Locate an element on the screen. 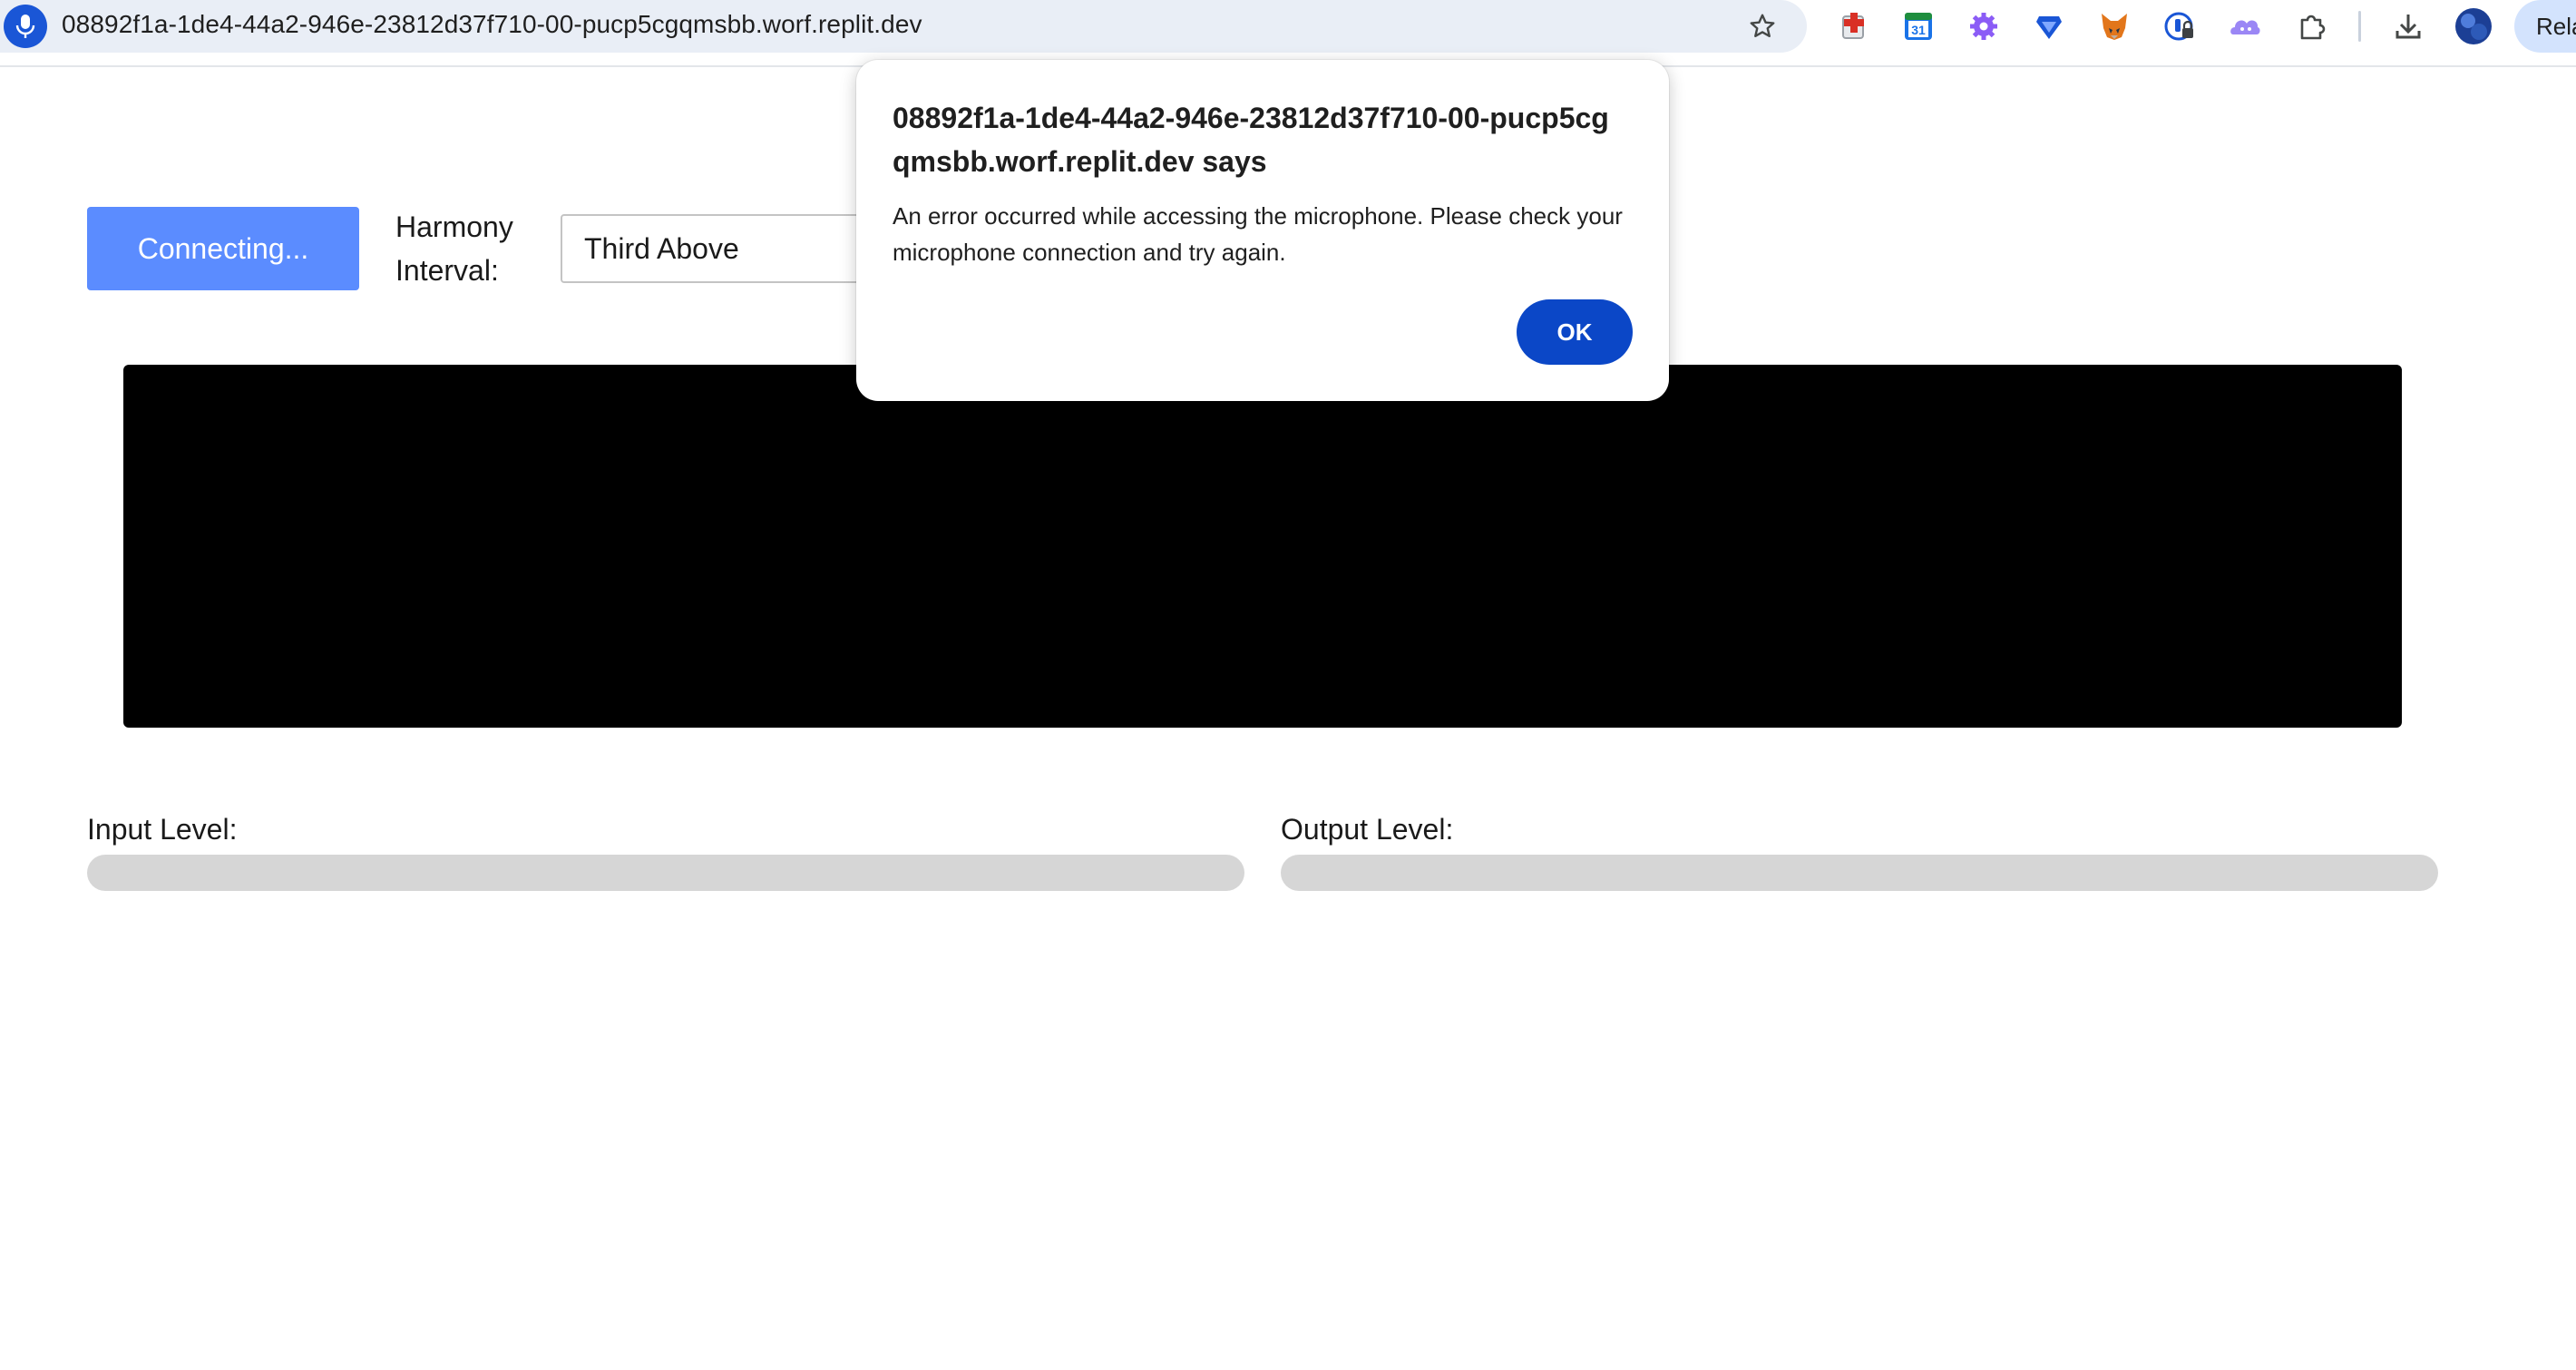 This screenshot has width=2576, height=1370. ok-button: OK is located at coordinates (1575, 332).